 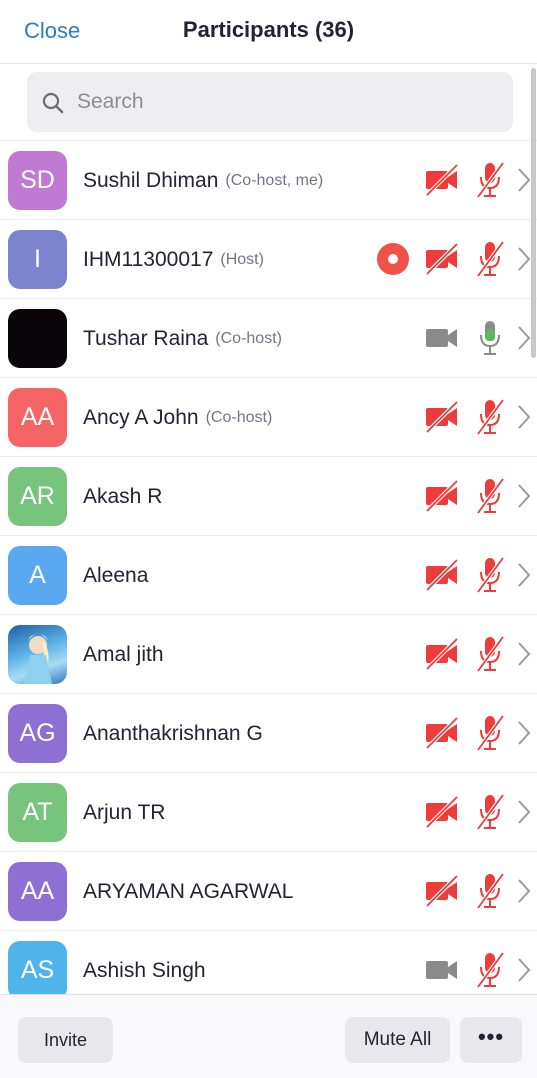 I want to click on participant-name: Arjun TR, so click(x=124, y=812).